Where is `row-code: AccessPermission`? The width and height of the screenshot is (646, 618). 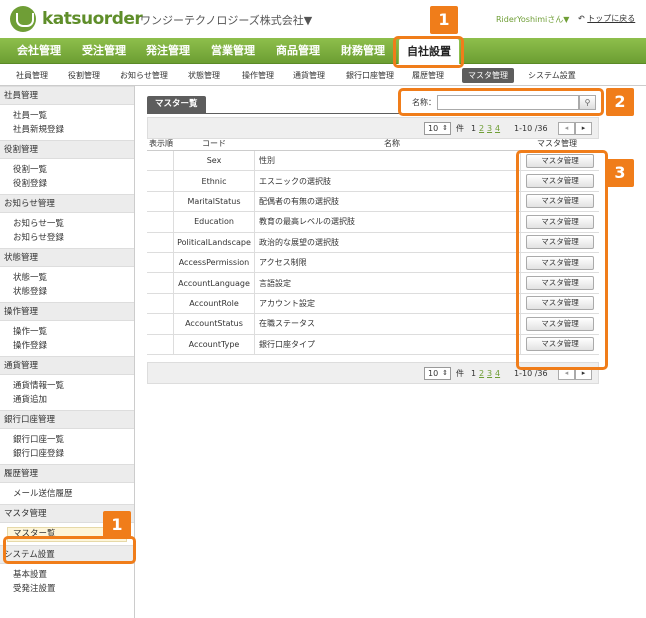 row-code: AccessPermission is located at coordinates (214, 262).